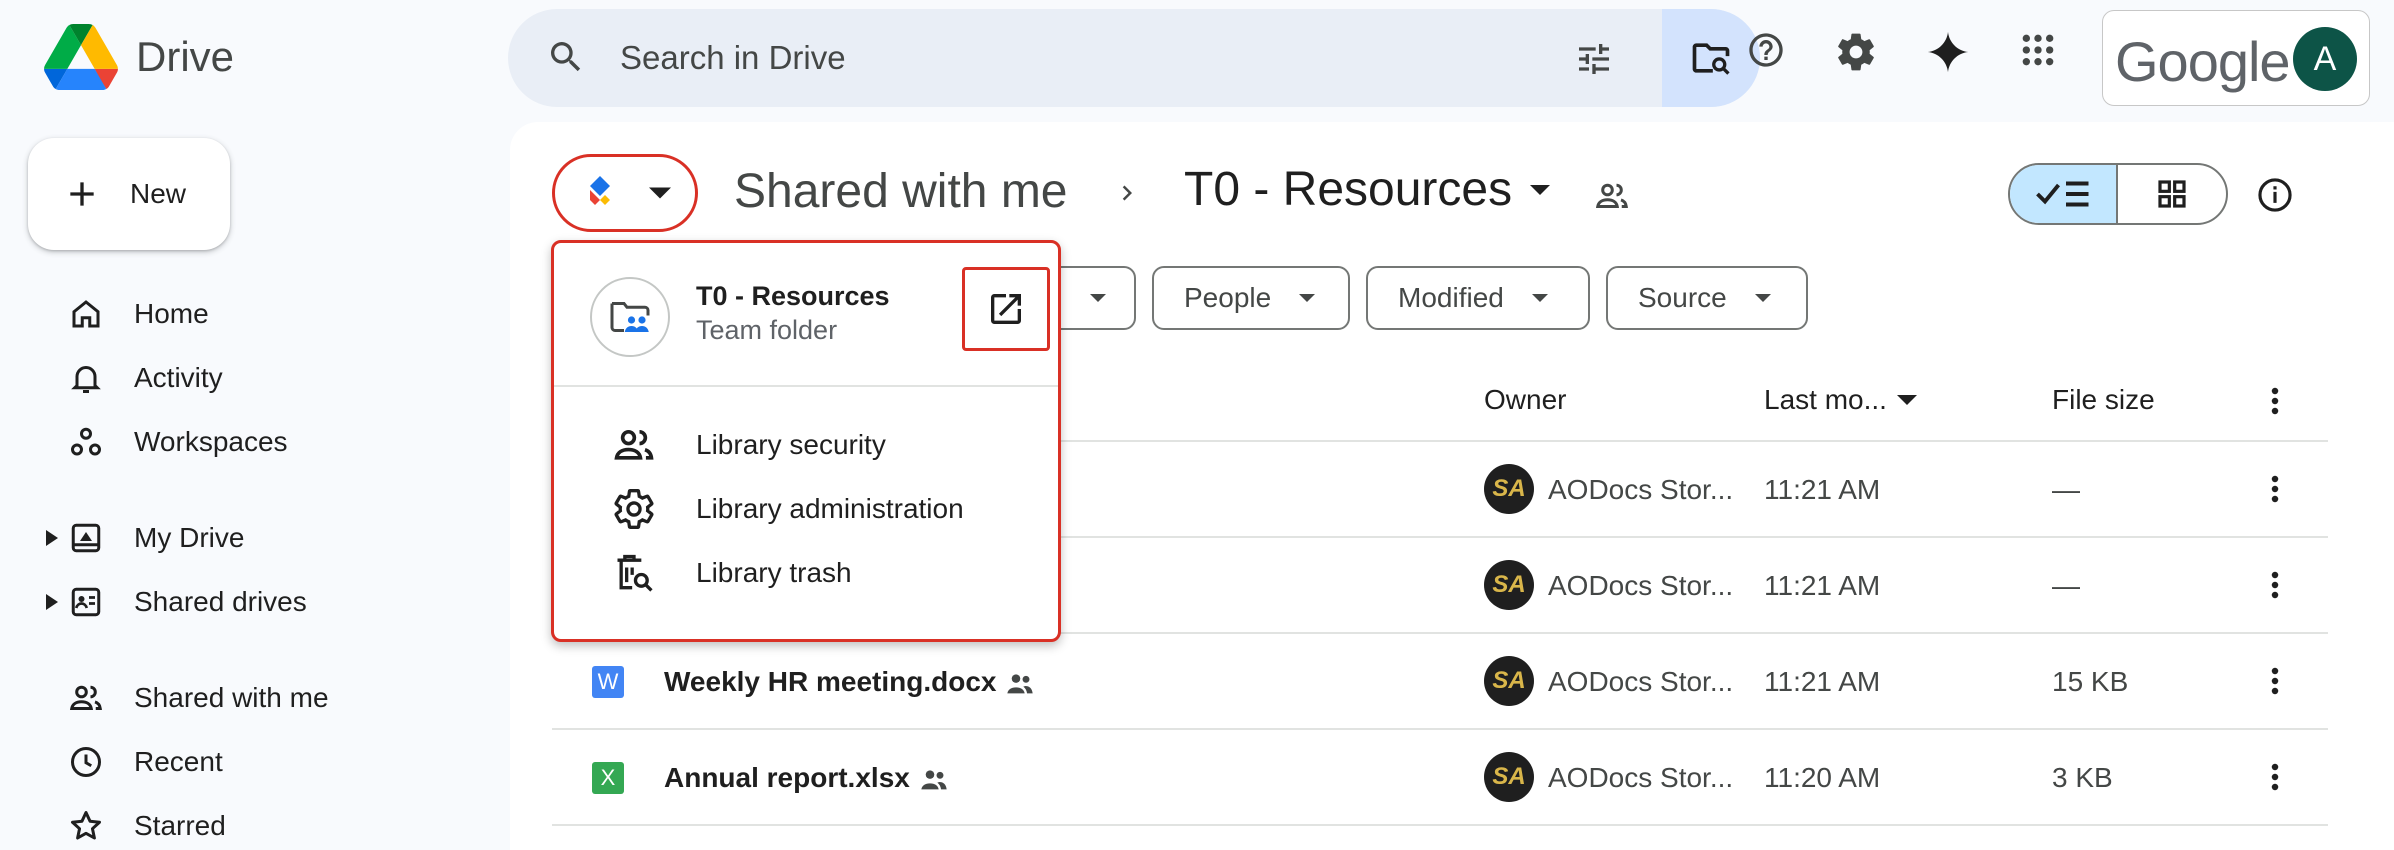 The image size is (2394, 850). What do you see at coordinates (1440, 825) in the screenshot?
I see `row-divider` at bounding box center [1440, 825].